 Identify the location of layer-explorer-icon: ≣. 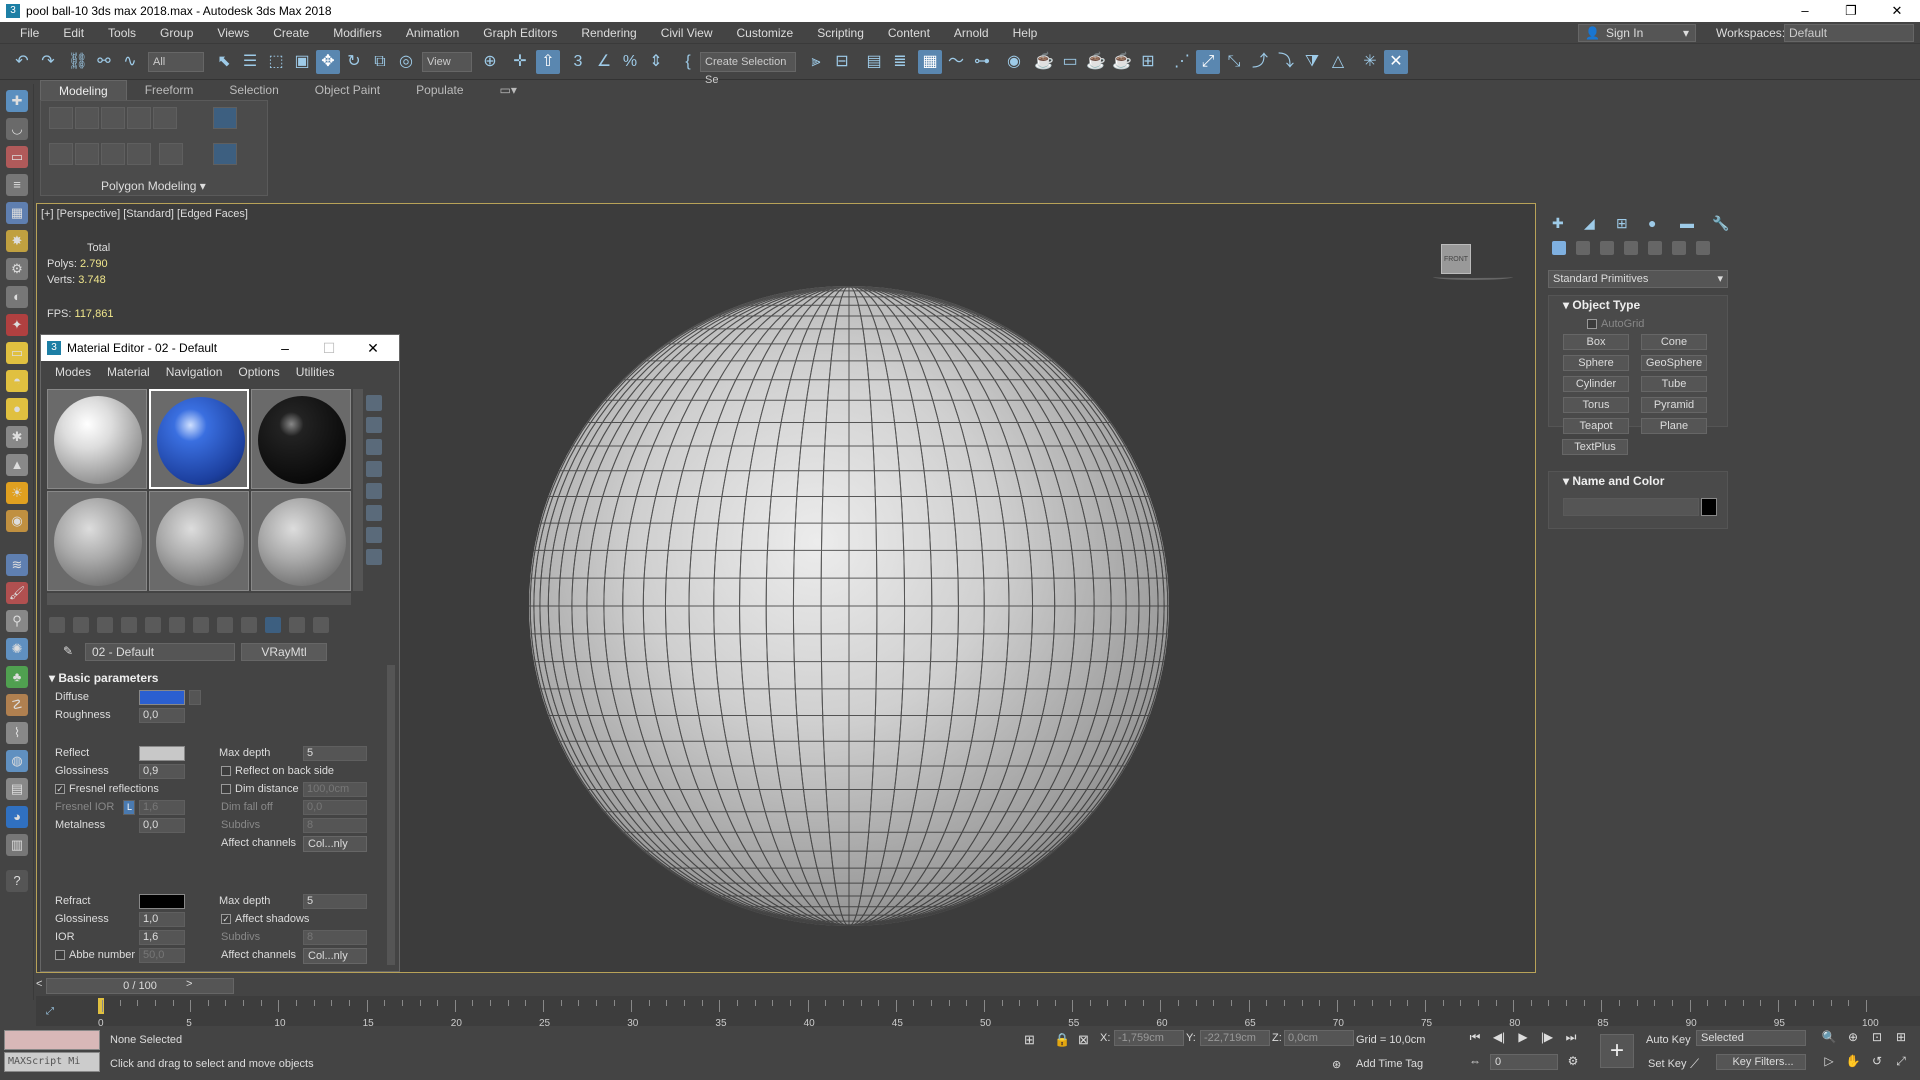
(900, 62).